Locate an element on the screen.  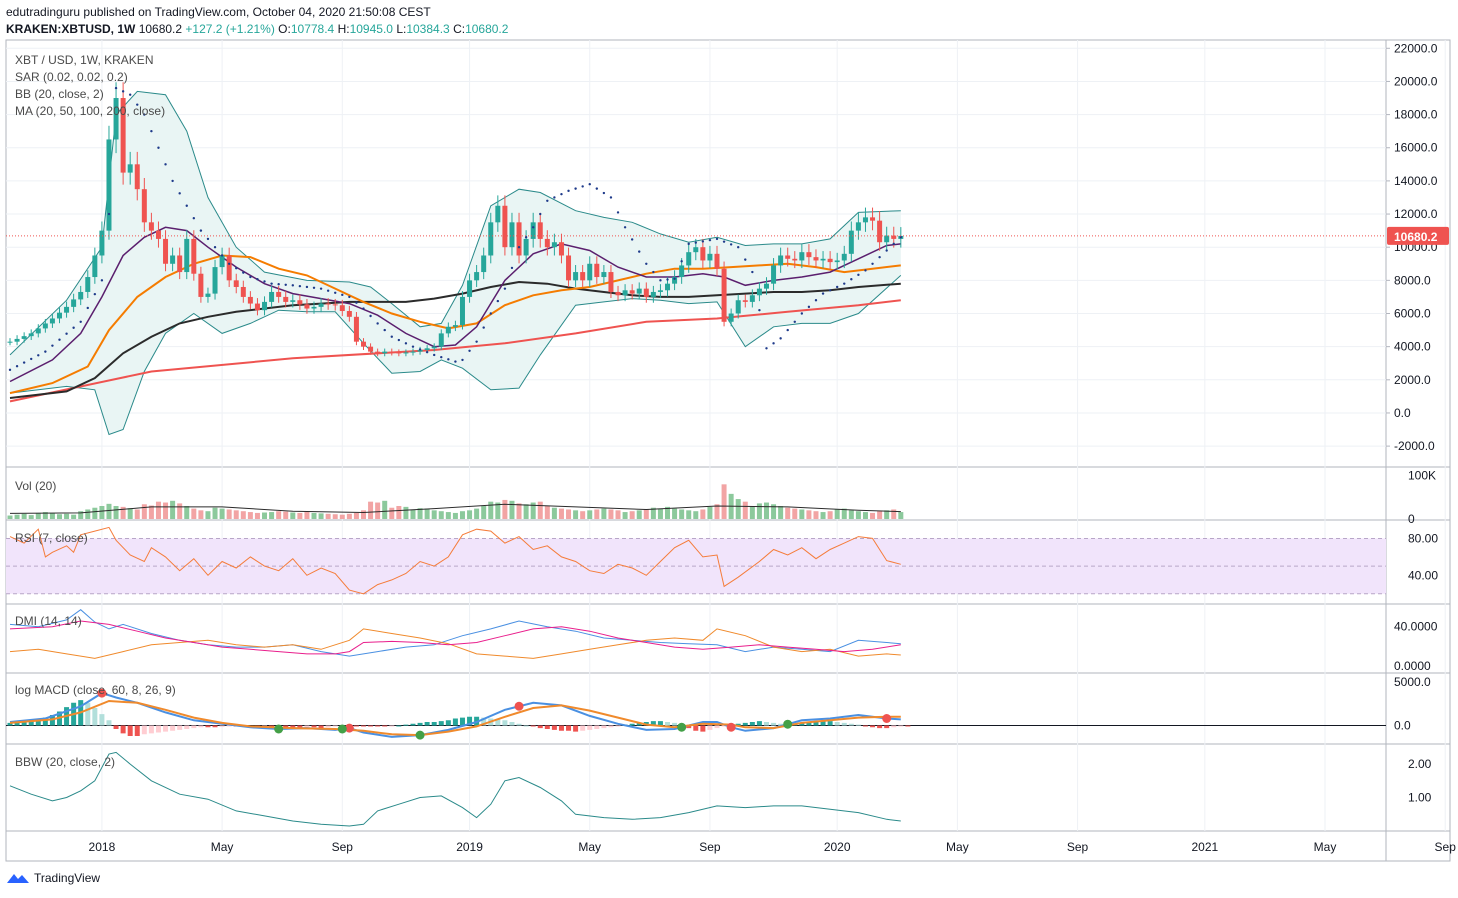
macd-tick-label: 5000.0 is located at coordinates (1412, 682).